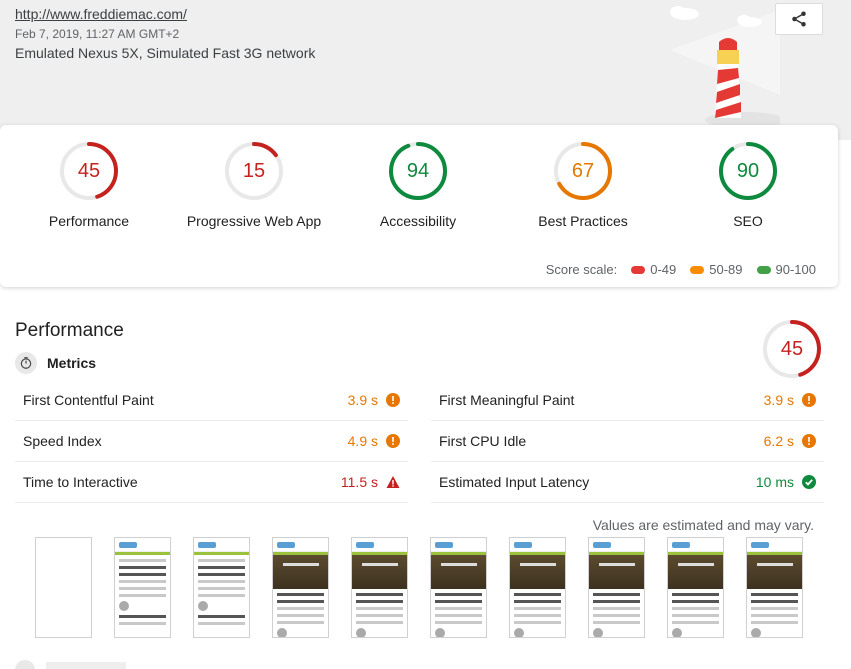 The width and height of the screenshot is (851, 669). I want to click on category-score: 90, so click(748, 171).